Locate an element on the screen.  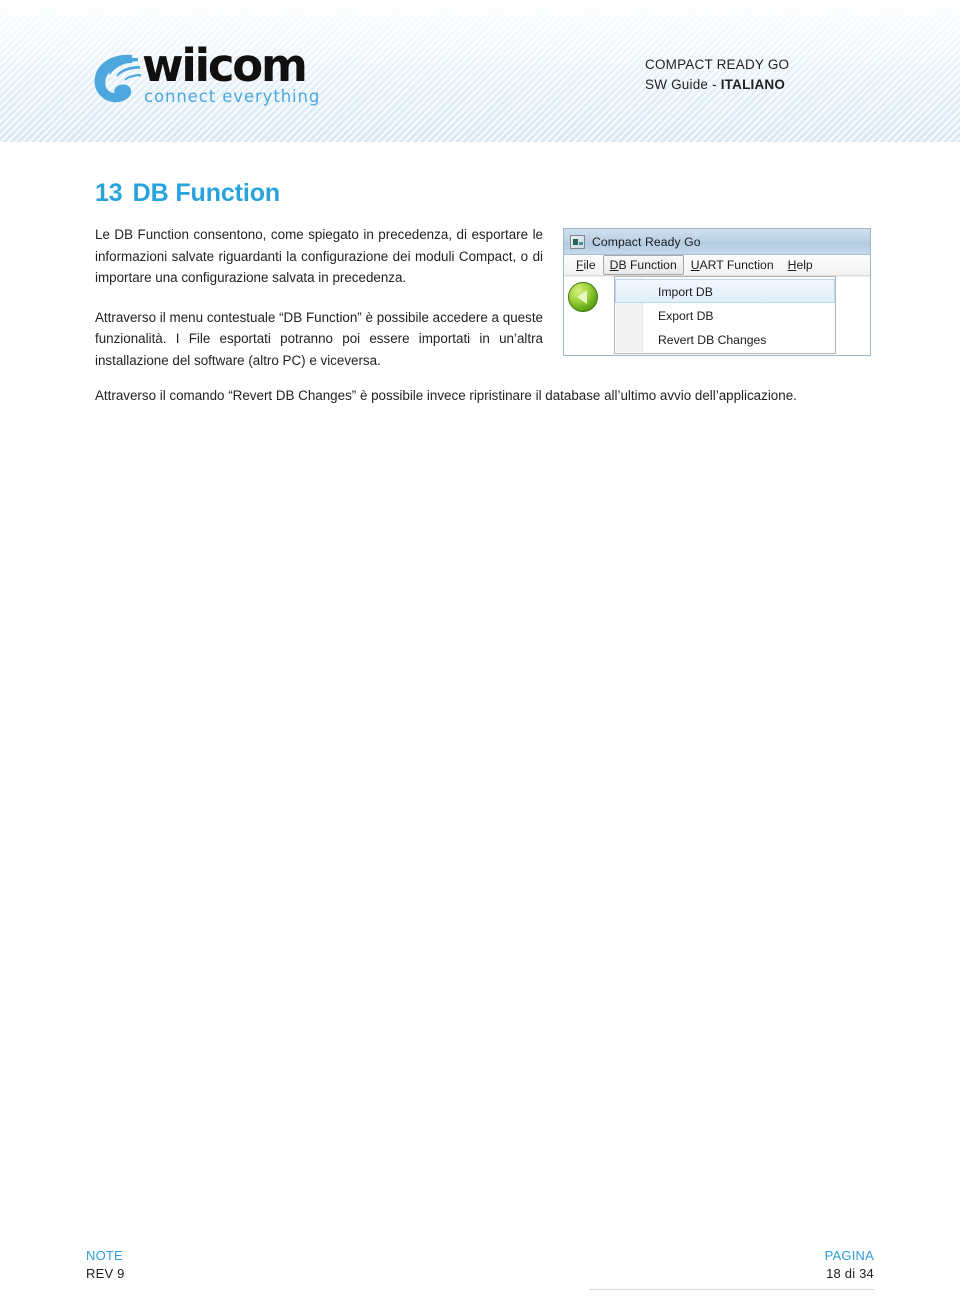
section-title-text: DB Function is located at coordinates (206, 193).